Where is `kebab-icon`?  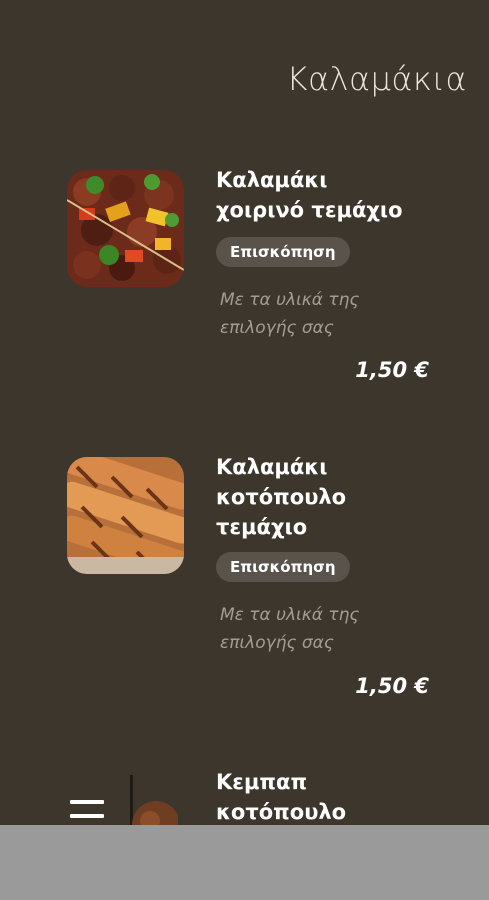 kebab-icon is located at coordinates (154, 802).